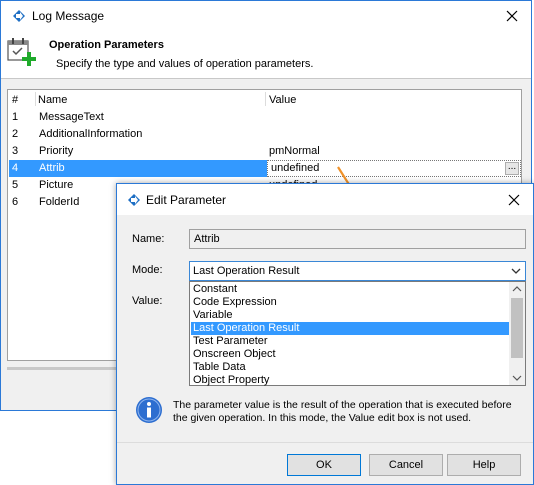 Image resolution: width=534 pixels, height=485 pixels. Describe the element at coordinates (357, 271) in the screenshot. I see `mode-dropdown: Last Operation Result` at that location.